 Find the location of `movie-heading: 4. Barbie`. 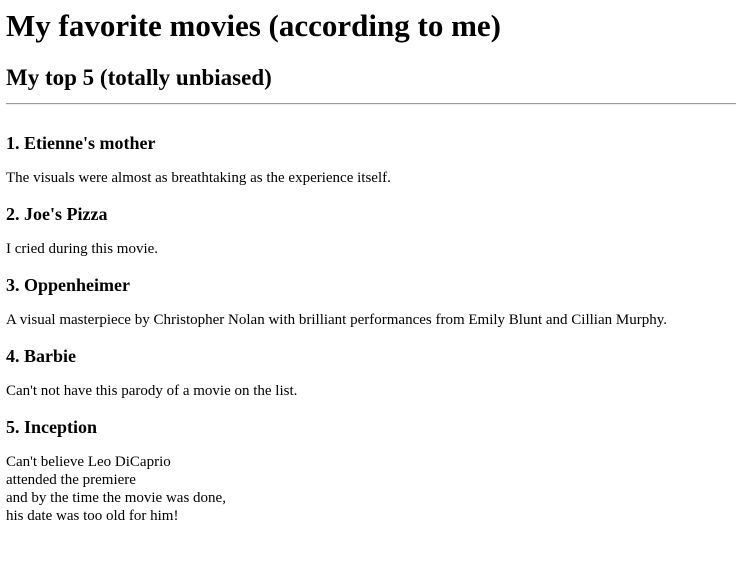

movie-heading: 4. Barbie is located at coordinates (41, 356).